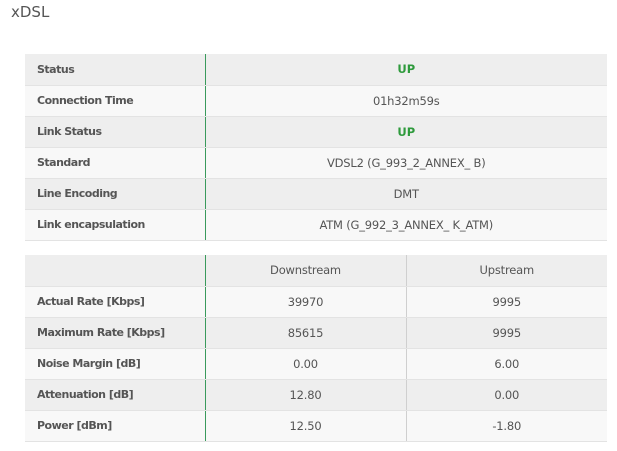 The height and width of the screenshot is (451, 617). I want to click on actual-rate-upstream: 9995, so click(506, 302).